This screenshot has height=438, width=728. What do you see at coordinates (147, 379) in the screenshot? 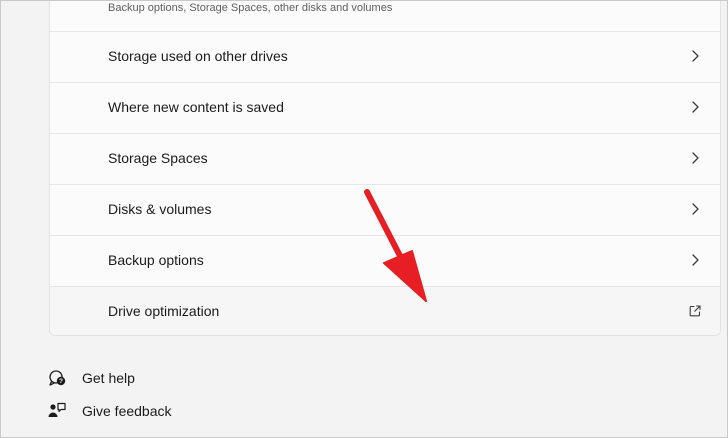
I see `get-help-link: ? Get help` at bounding box center [147, 379].